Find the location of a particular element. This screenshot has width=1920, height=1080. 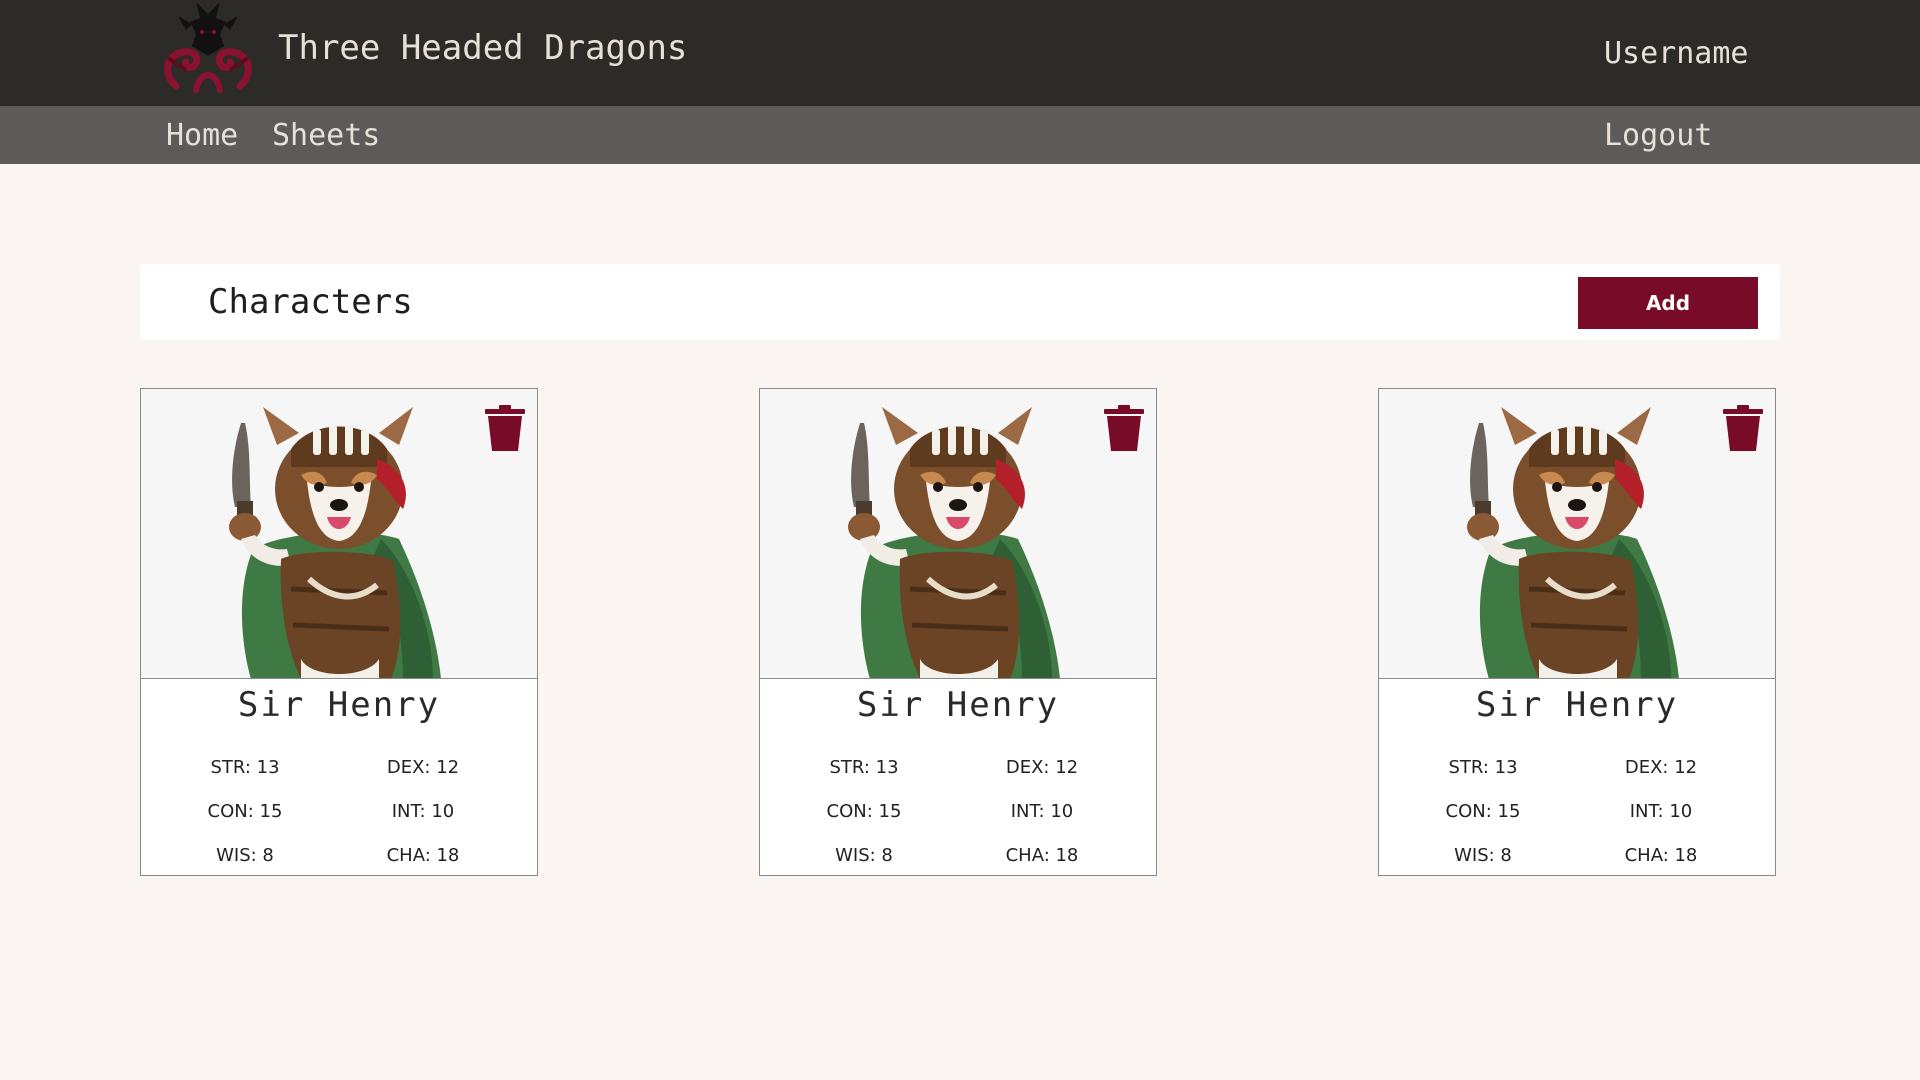

main-nav-bar: Home Sheets Logout is located at coordinates (960, 135).